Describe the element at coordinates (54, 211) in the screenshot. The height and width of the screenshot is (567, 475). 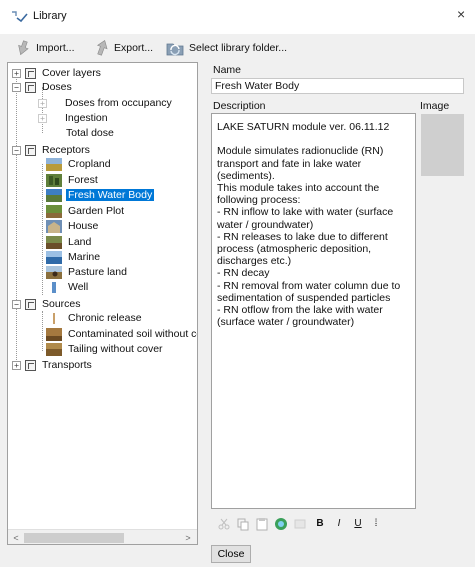
I see `garden-plot-thumbnail-icon` at that location.